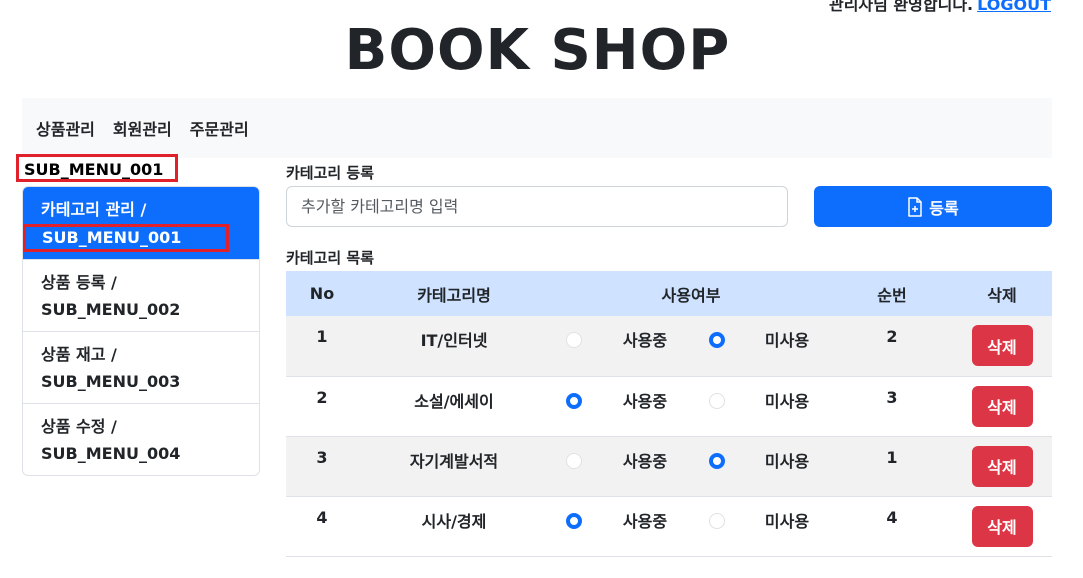  Describe the element at coordinates (537, 206) in the screenshot. I see `category-name-input` at that location.